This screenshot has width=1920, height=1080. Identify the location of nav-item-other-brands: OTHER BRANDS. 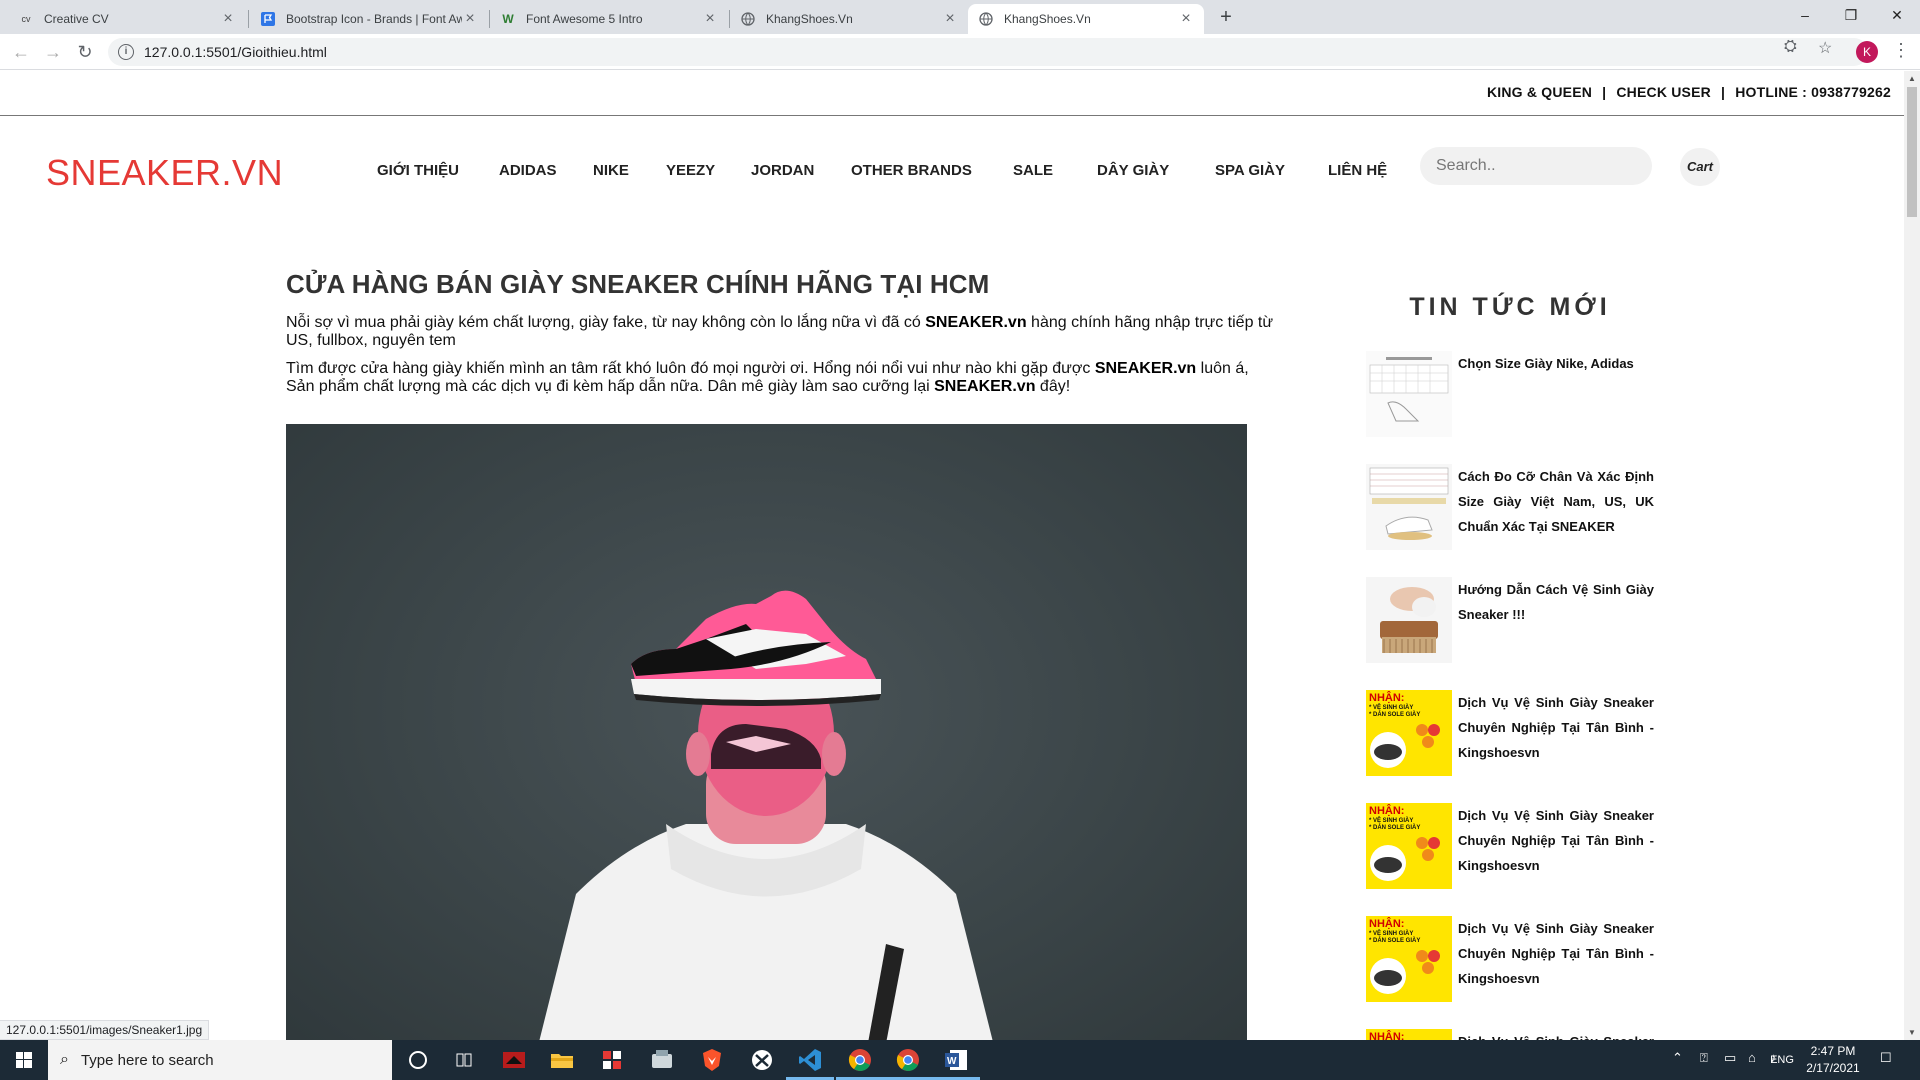
(911, 170).